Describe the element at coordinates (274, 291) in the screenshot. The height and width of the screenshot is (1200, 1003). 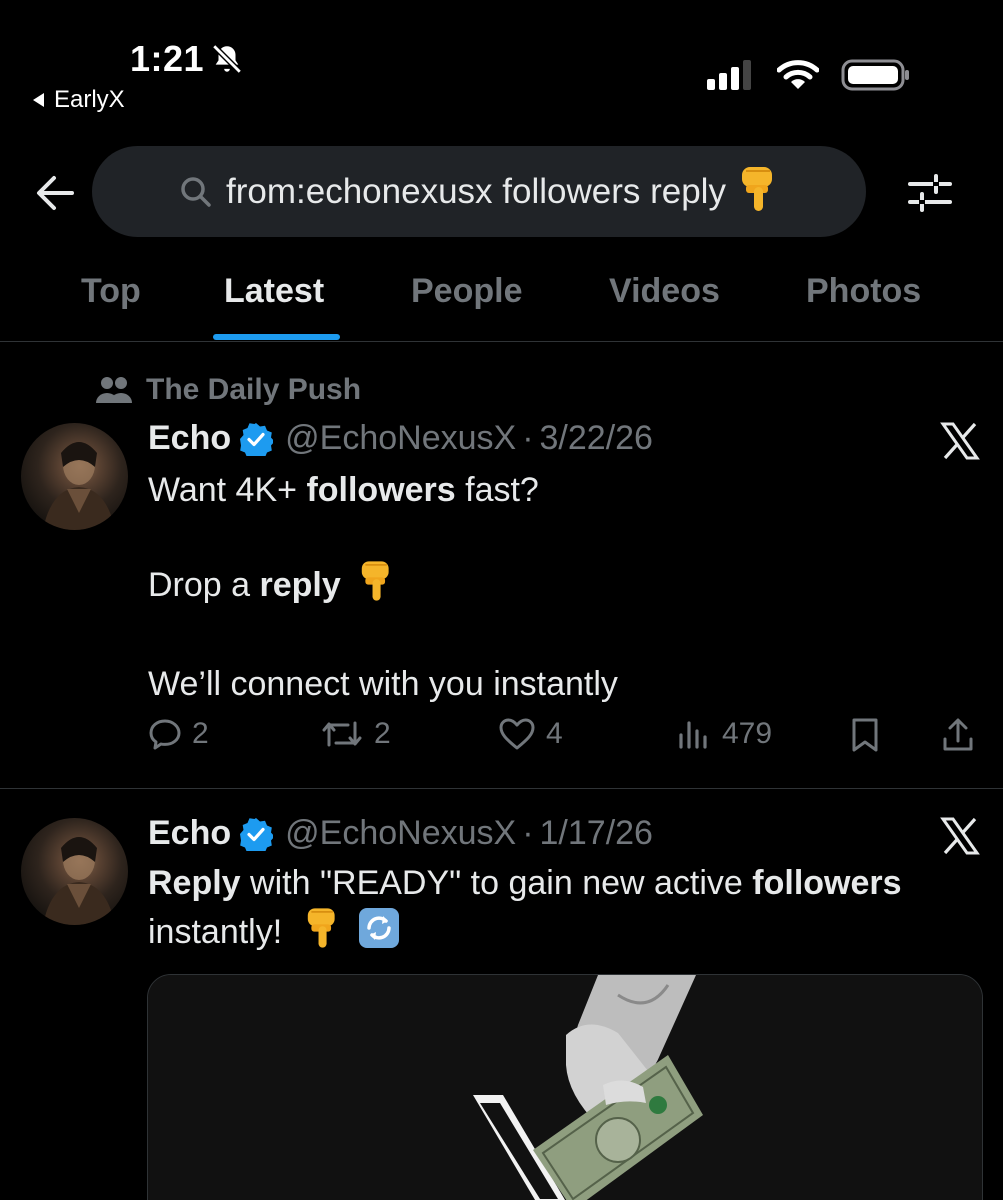
I see `tab-latest: Latest` at that location.